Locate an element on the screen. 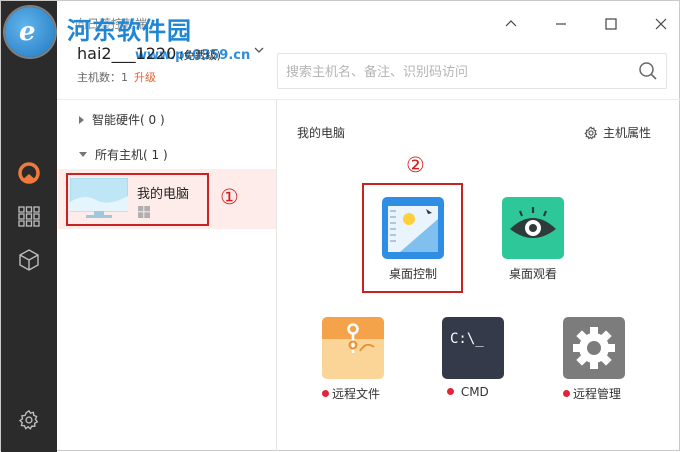 The image size is (680, 452). remote-files-label-text: 远程文件 is located at coordinates (356, 394).